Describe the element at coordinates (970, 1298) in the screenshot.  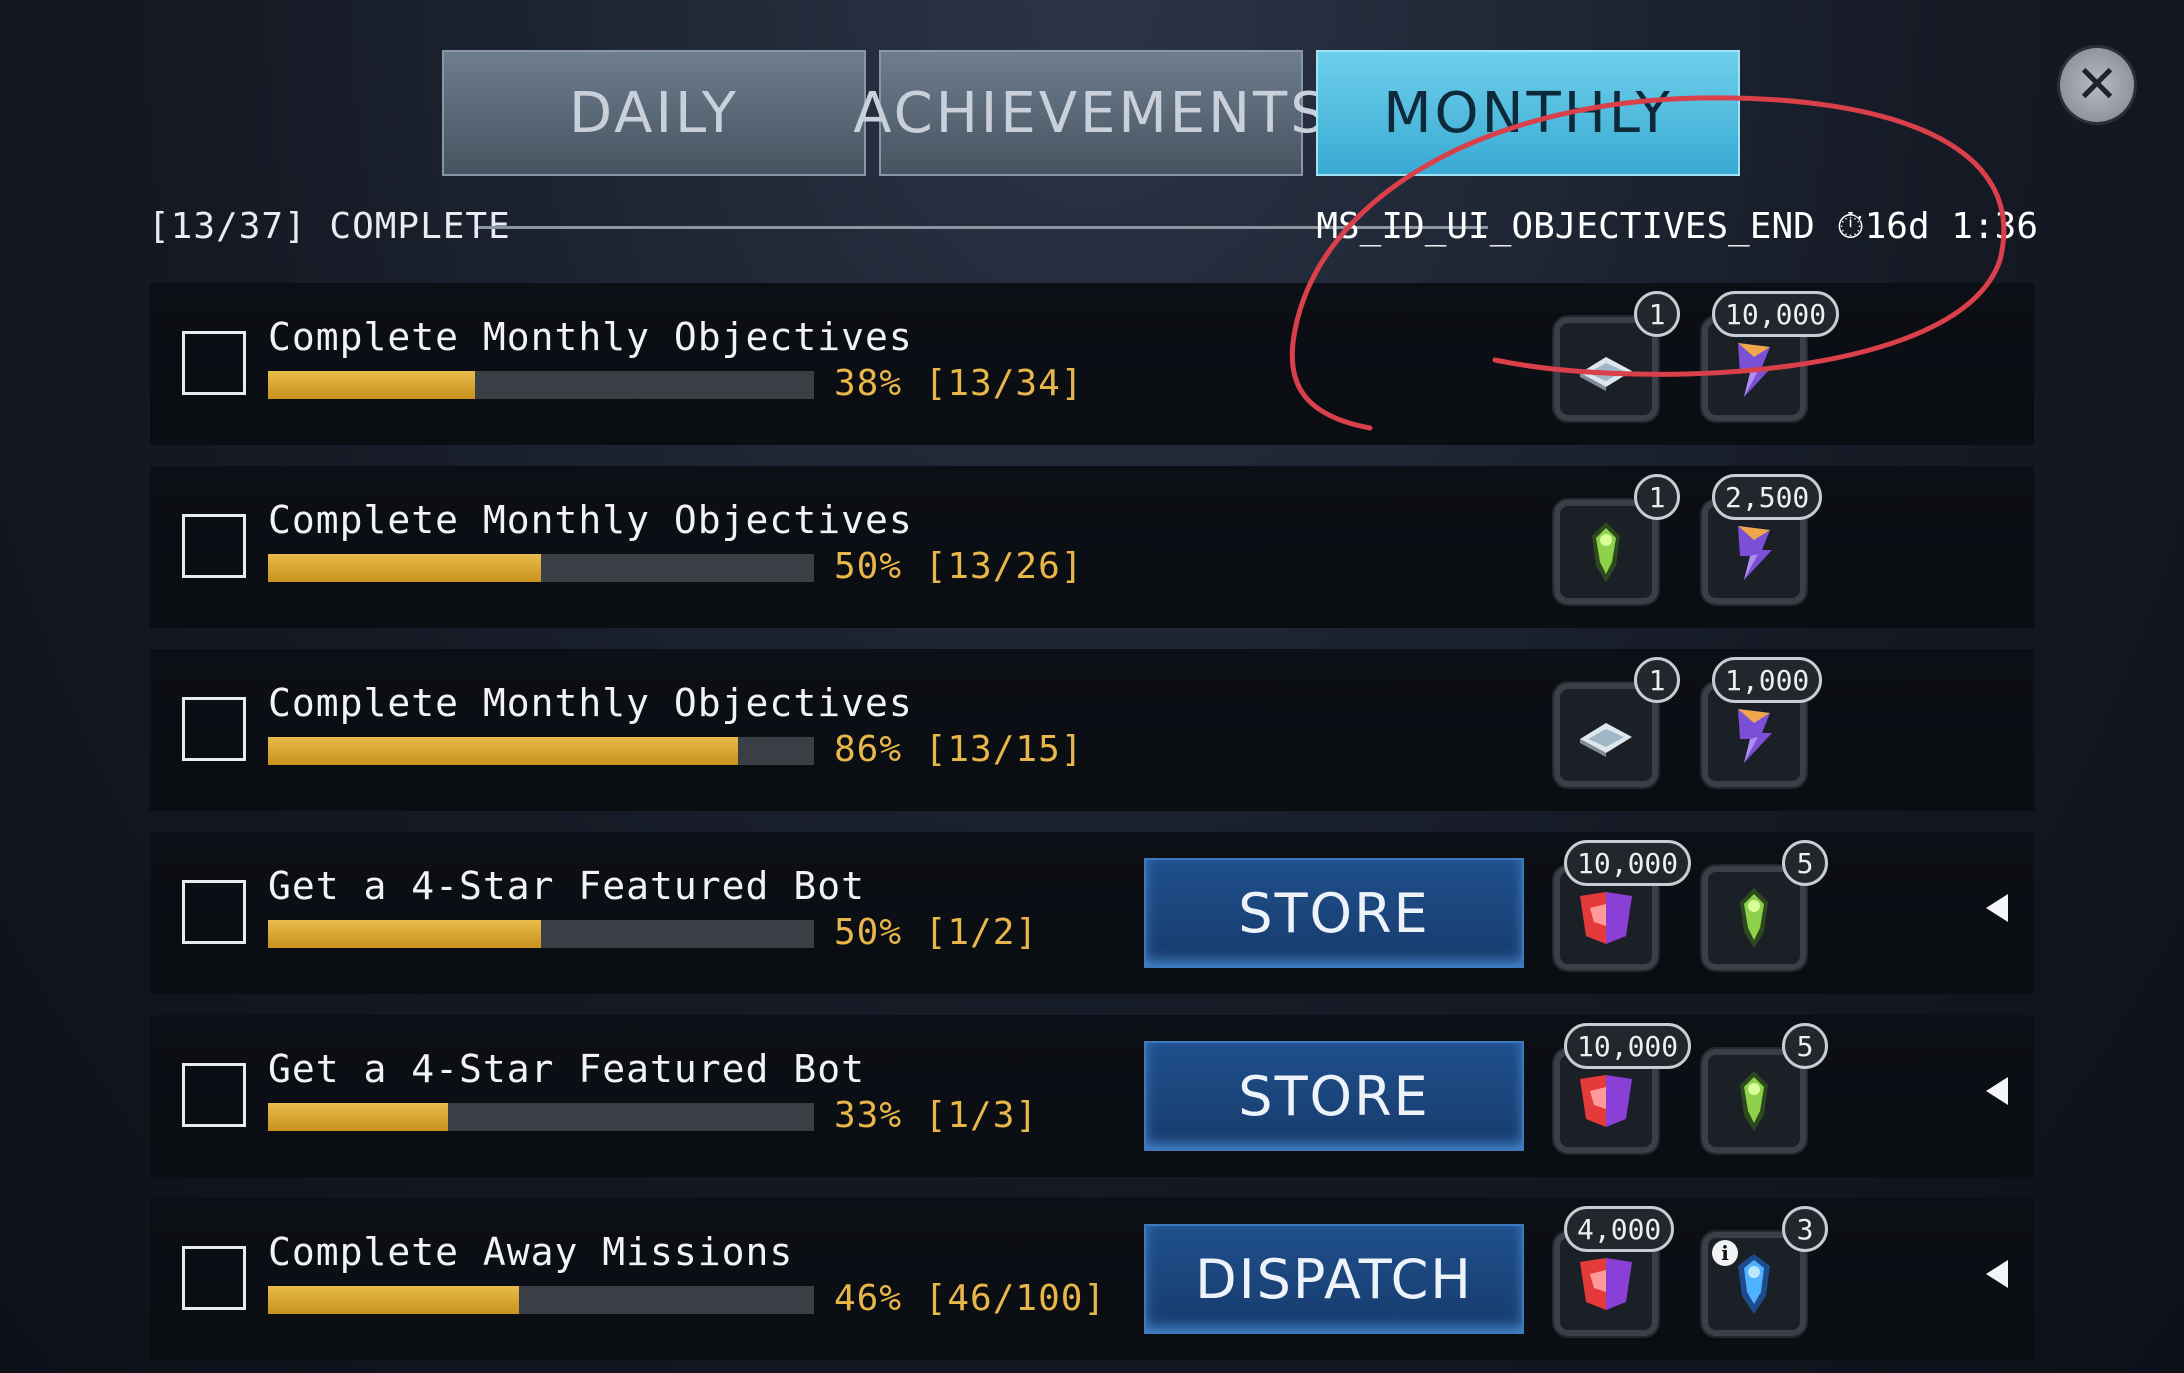
I see `progress-text: 46% [46/100]` at that location.